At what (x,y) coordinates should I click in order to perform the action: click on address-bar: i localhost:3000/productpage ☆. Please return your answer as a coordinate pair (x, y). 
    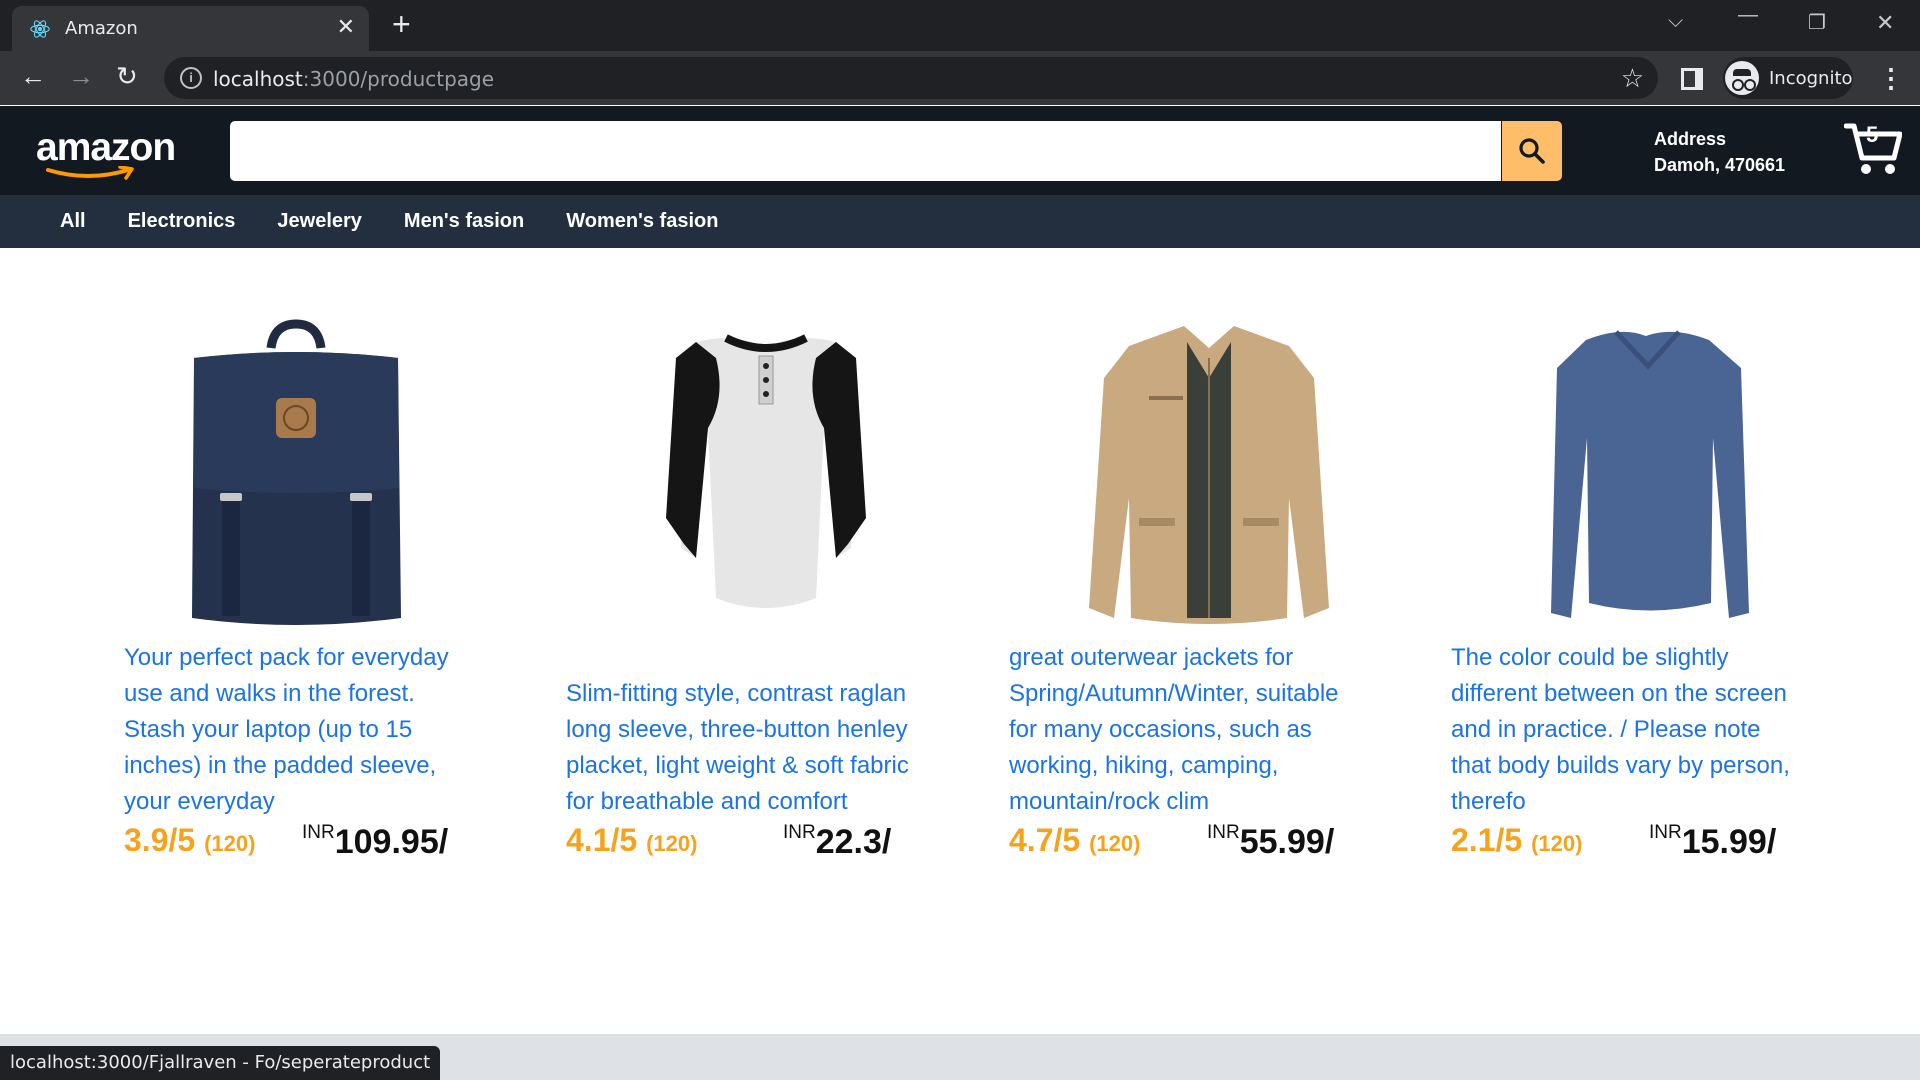
    Looking at the image, I should click on (911, 78).